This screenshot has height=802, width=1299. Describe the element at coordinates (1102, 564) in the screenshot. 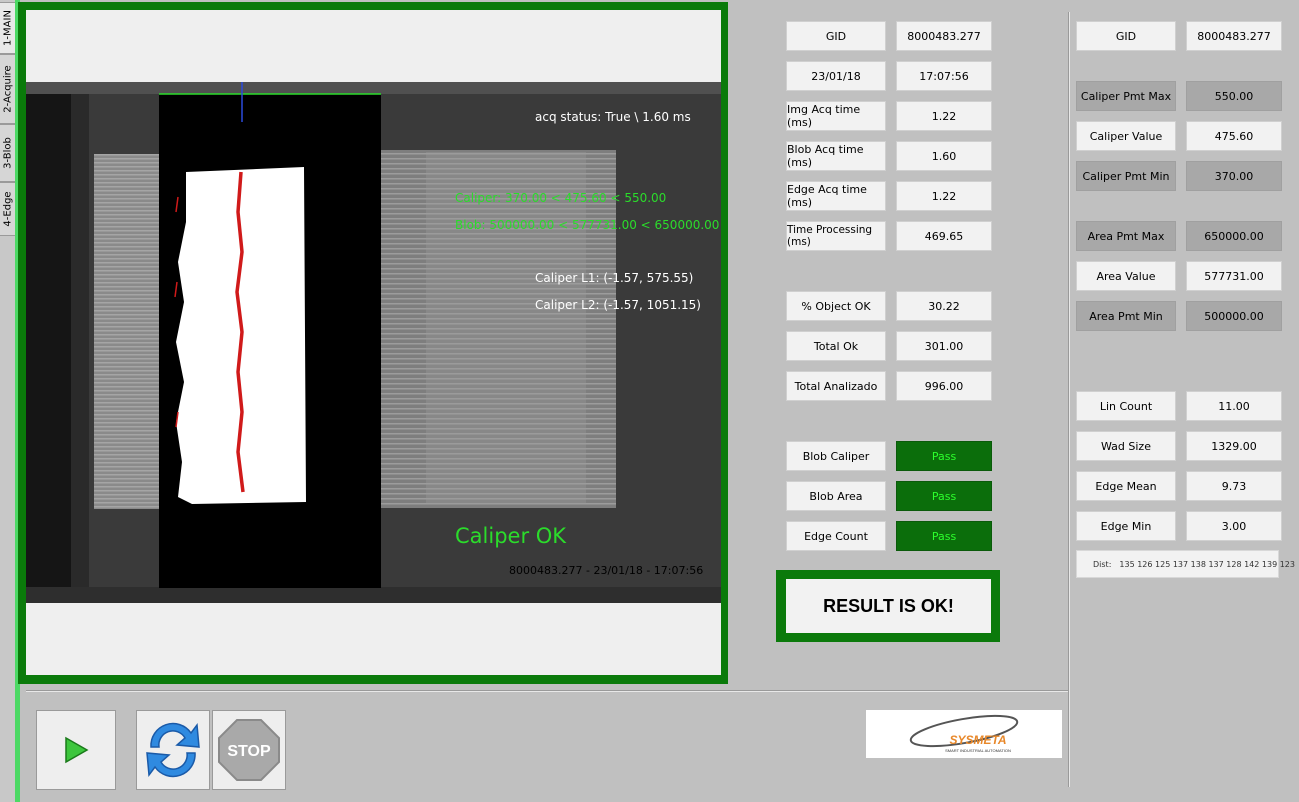

I see `distance-label: Dist:` at that location.